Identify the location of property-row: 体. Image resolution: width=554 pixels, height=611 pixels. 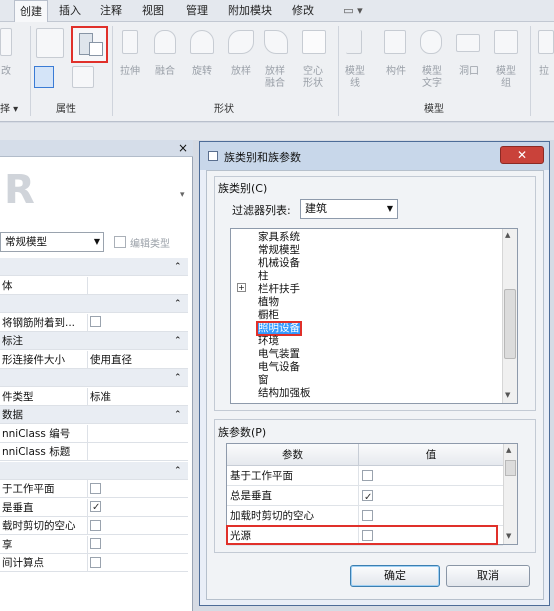
(94, 285).